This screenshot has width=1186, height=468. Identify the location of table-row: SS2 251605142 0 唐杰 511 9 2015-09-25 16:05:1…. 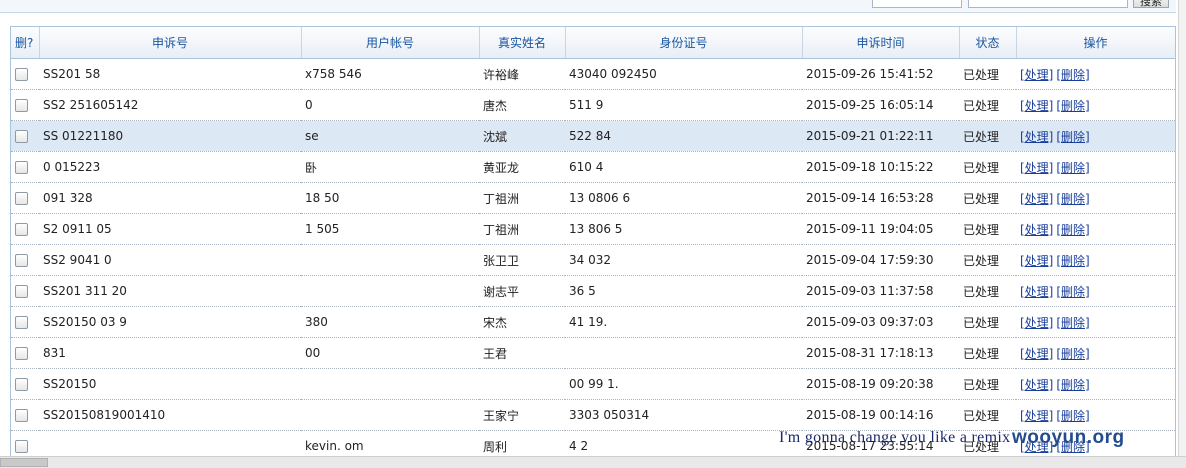
(593, 105).